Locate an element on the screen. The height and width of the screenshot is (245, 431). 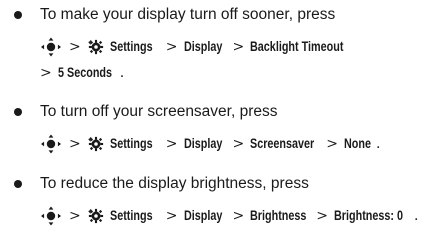
menu-path: > Settings > Display > Backlight Timeout is located at coordinates (210, 47).